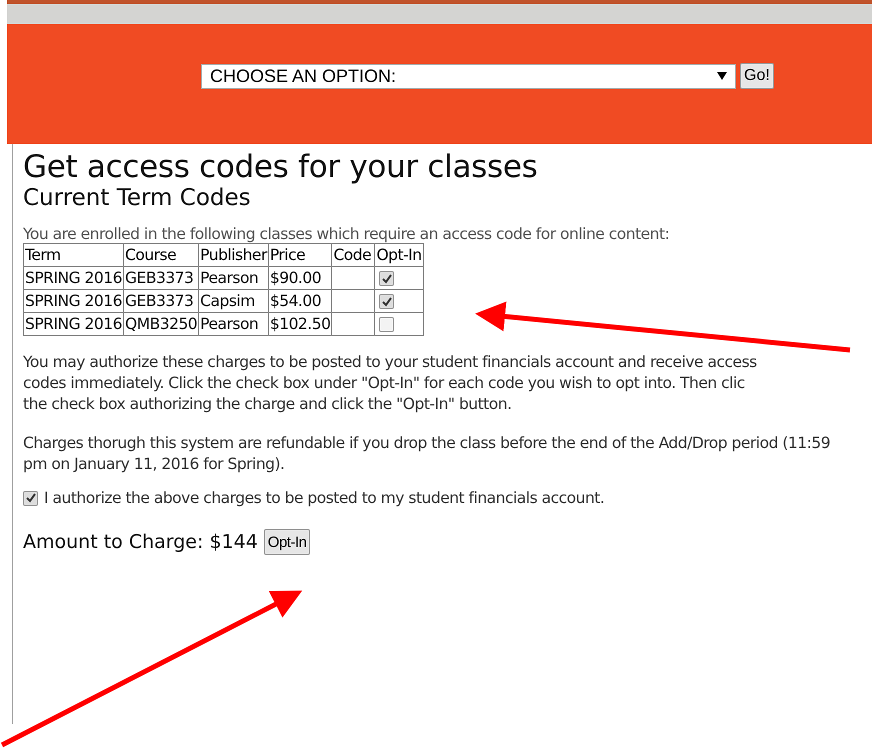 The width and height of the screenshot is (872, 753). I want to click on table-cell: Capsim, so click(233, 301).